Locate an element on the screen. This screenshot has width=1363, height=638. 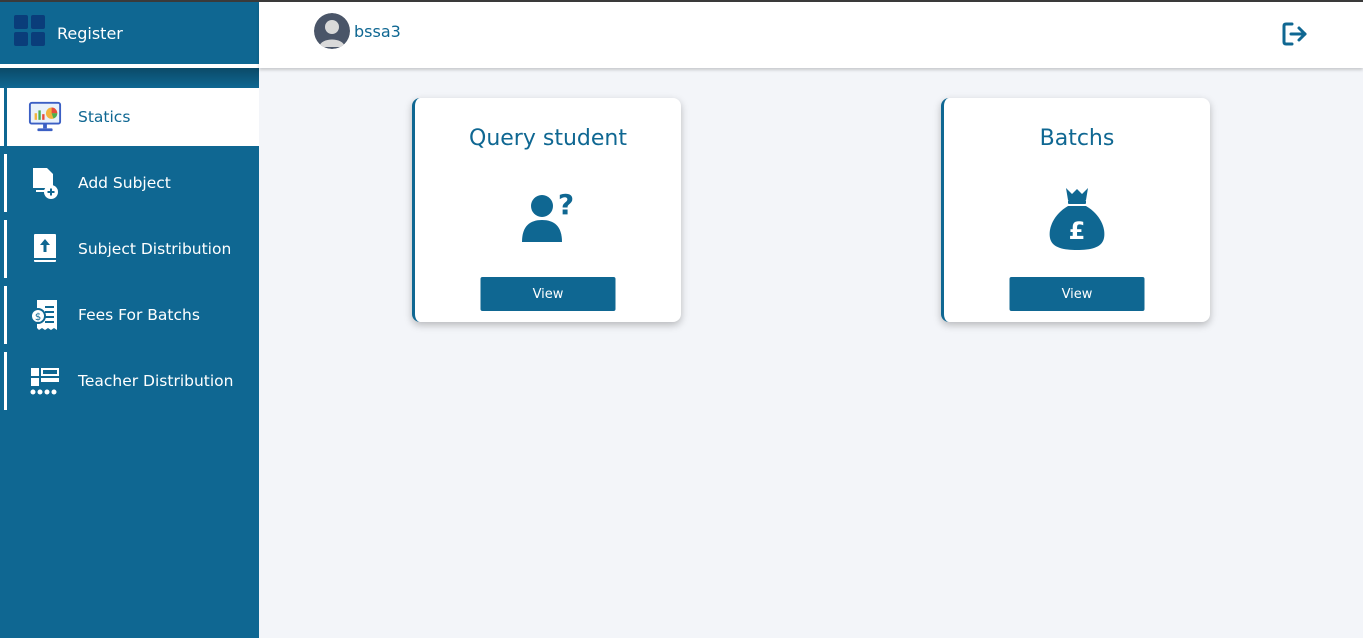
window-top-border is located at coordinates (681, 1).